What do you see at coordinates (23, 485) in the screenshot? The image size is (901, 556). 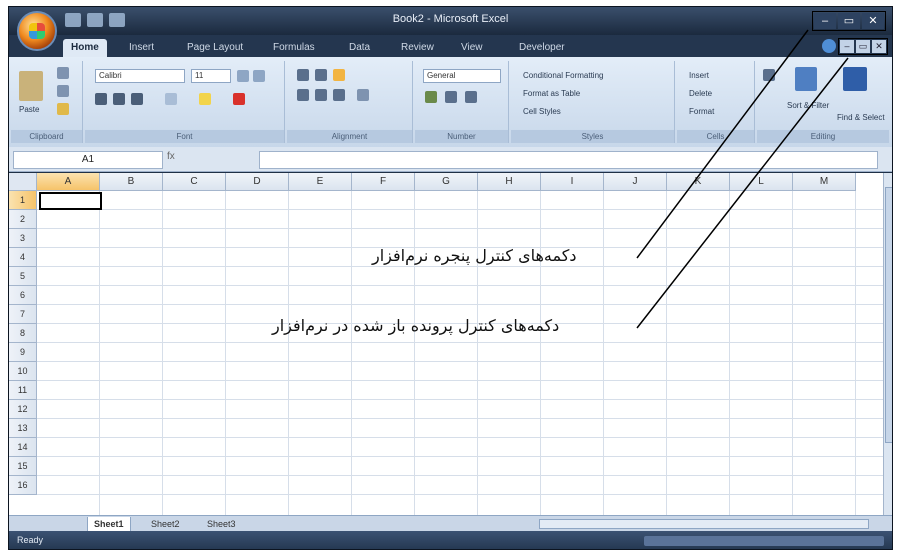 I see `row-header: 16` at bounding box center [23, 485].